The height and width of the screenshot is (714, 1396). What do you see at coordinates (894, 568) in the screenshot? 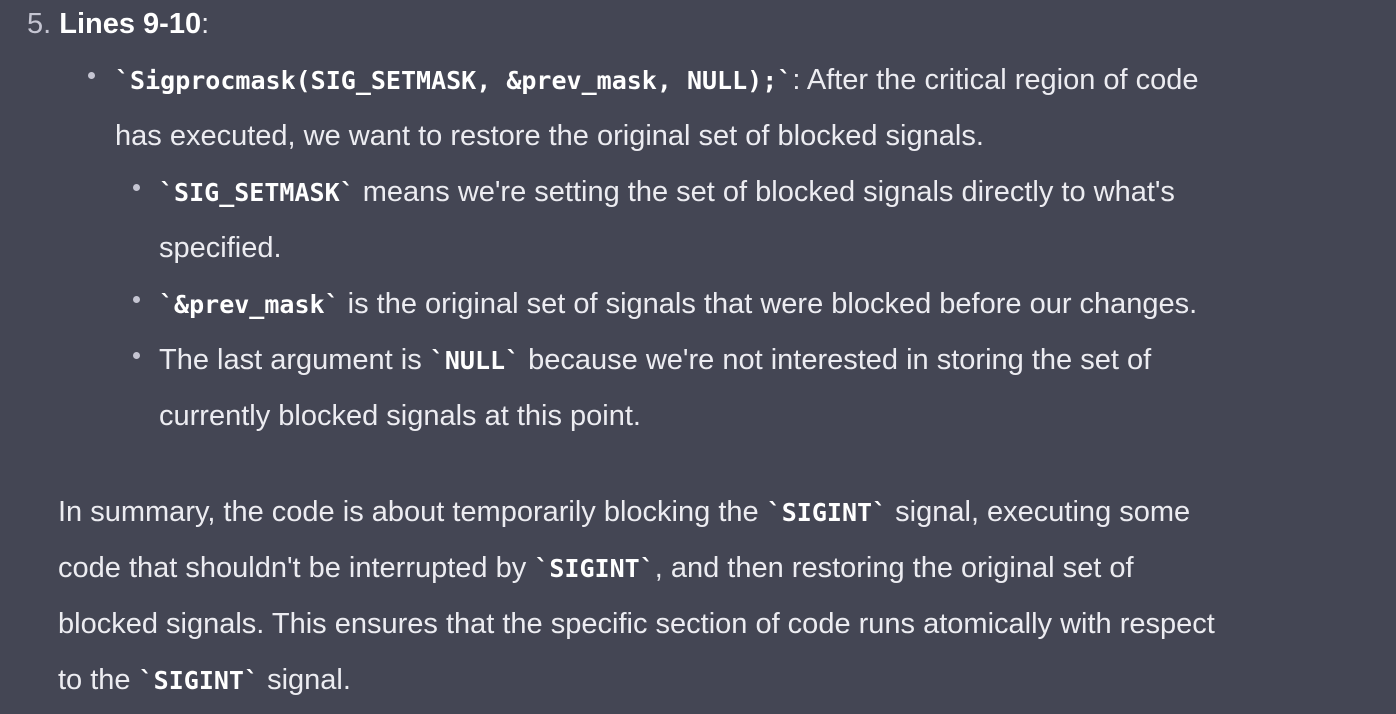
I see `summary-text: , and then restoring the original set of` at bounding box center [894, 568].